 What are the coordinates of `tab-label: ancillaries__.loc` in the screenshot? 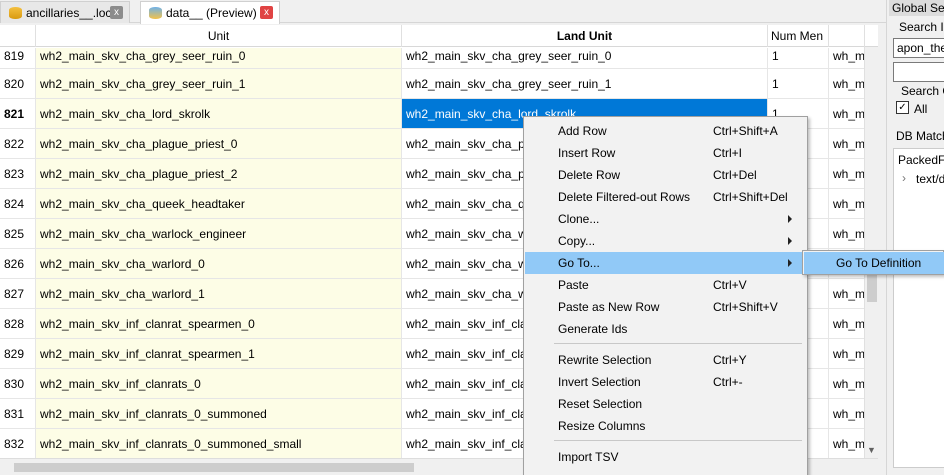 It's located at (69, 12).